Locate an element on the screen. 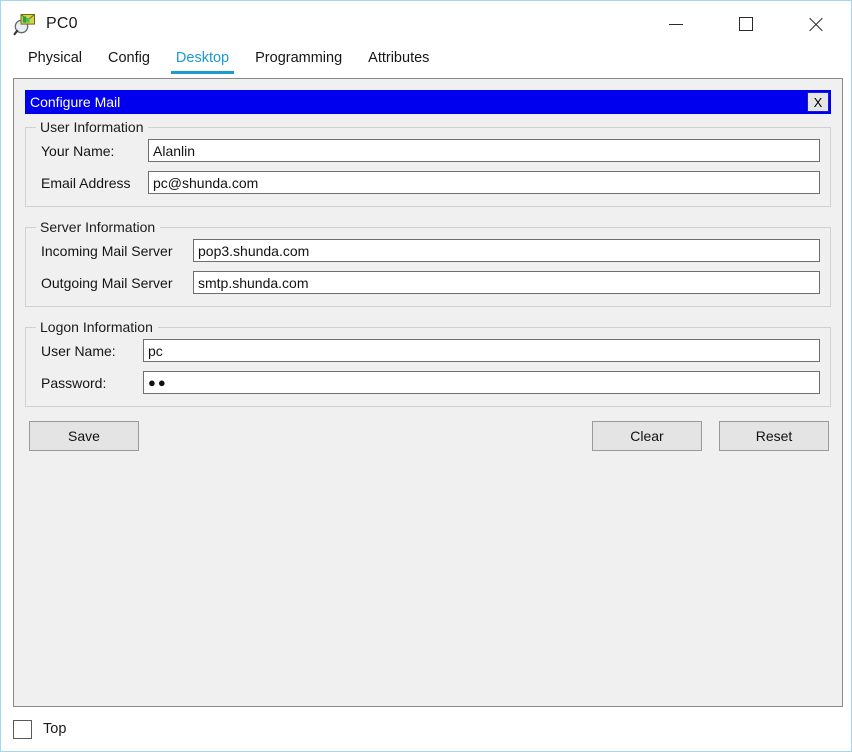 The width and height of the screenshot is (852, 752). tab-physical: Physical is located at coordinates (55, 62).